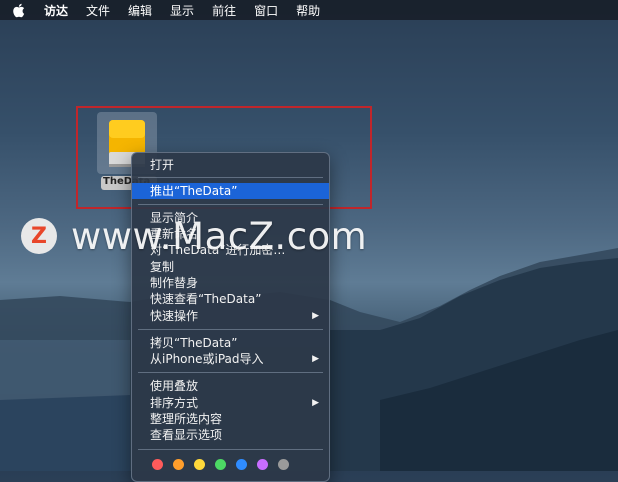 This screenshot has width=618, height=482. What do you see at coordinates (194, 191) in the screenshot?
I see `menu-item-label: 推出“TheData”` at bounding box center [194, 191].